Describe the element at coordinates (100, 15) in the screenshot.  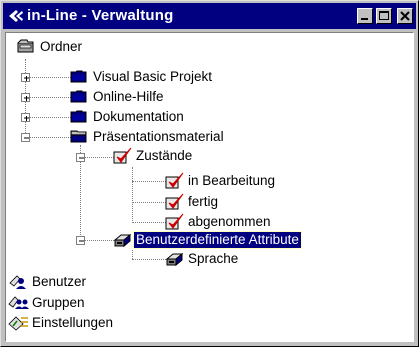
I see `window-title: in-Line - Verwaltung` at that location.